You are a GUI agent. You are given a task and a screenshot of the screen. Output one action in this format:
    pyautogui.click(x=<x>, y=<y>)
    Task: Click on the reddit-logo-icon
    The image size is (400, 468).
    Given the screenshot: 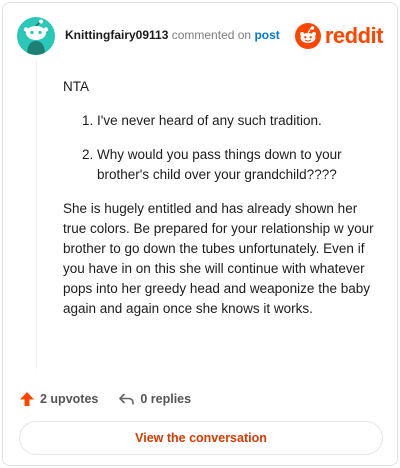 What is the action you would take?
    pyautogui.click(x=307, y=36)
    